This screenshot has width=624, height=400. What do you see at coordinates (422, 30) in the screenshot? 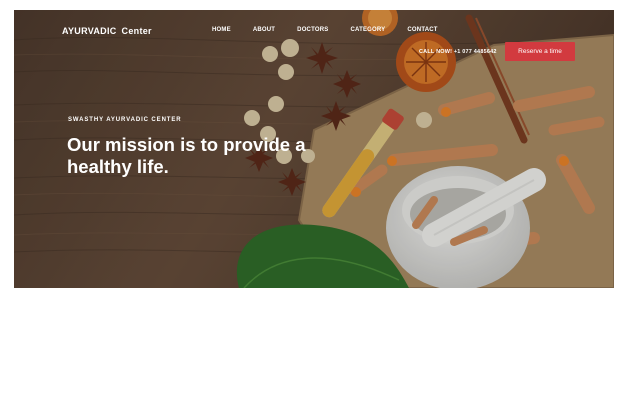
I see `nav-item-contact: CONTACT` at bounding box center [422, 30].